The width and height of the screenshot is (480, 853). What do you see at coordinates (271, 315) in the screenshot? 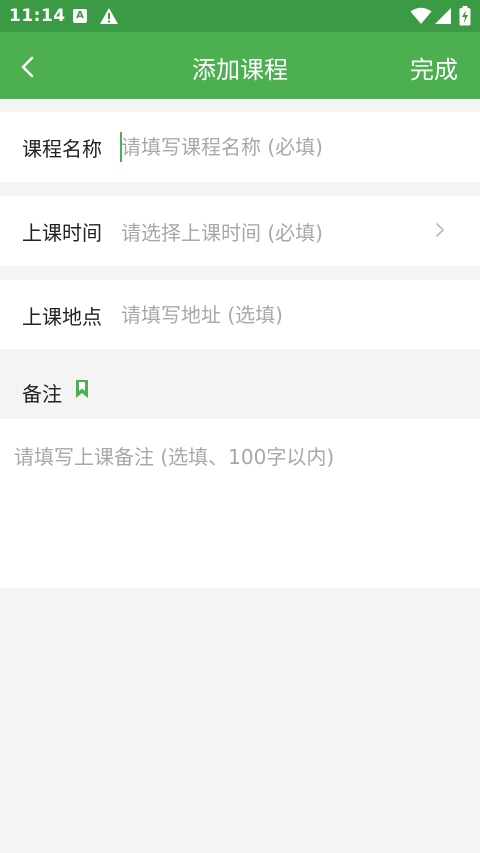
I see `class-location-input` at bounding box center [271, 315].